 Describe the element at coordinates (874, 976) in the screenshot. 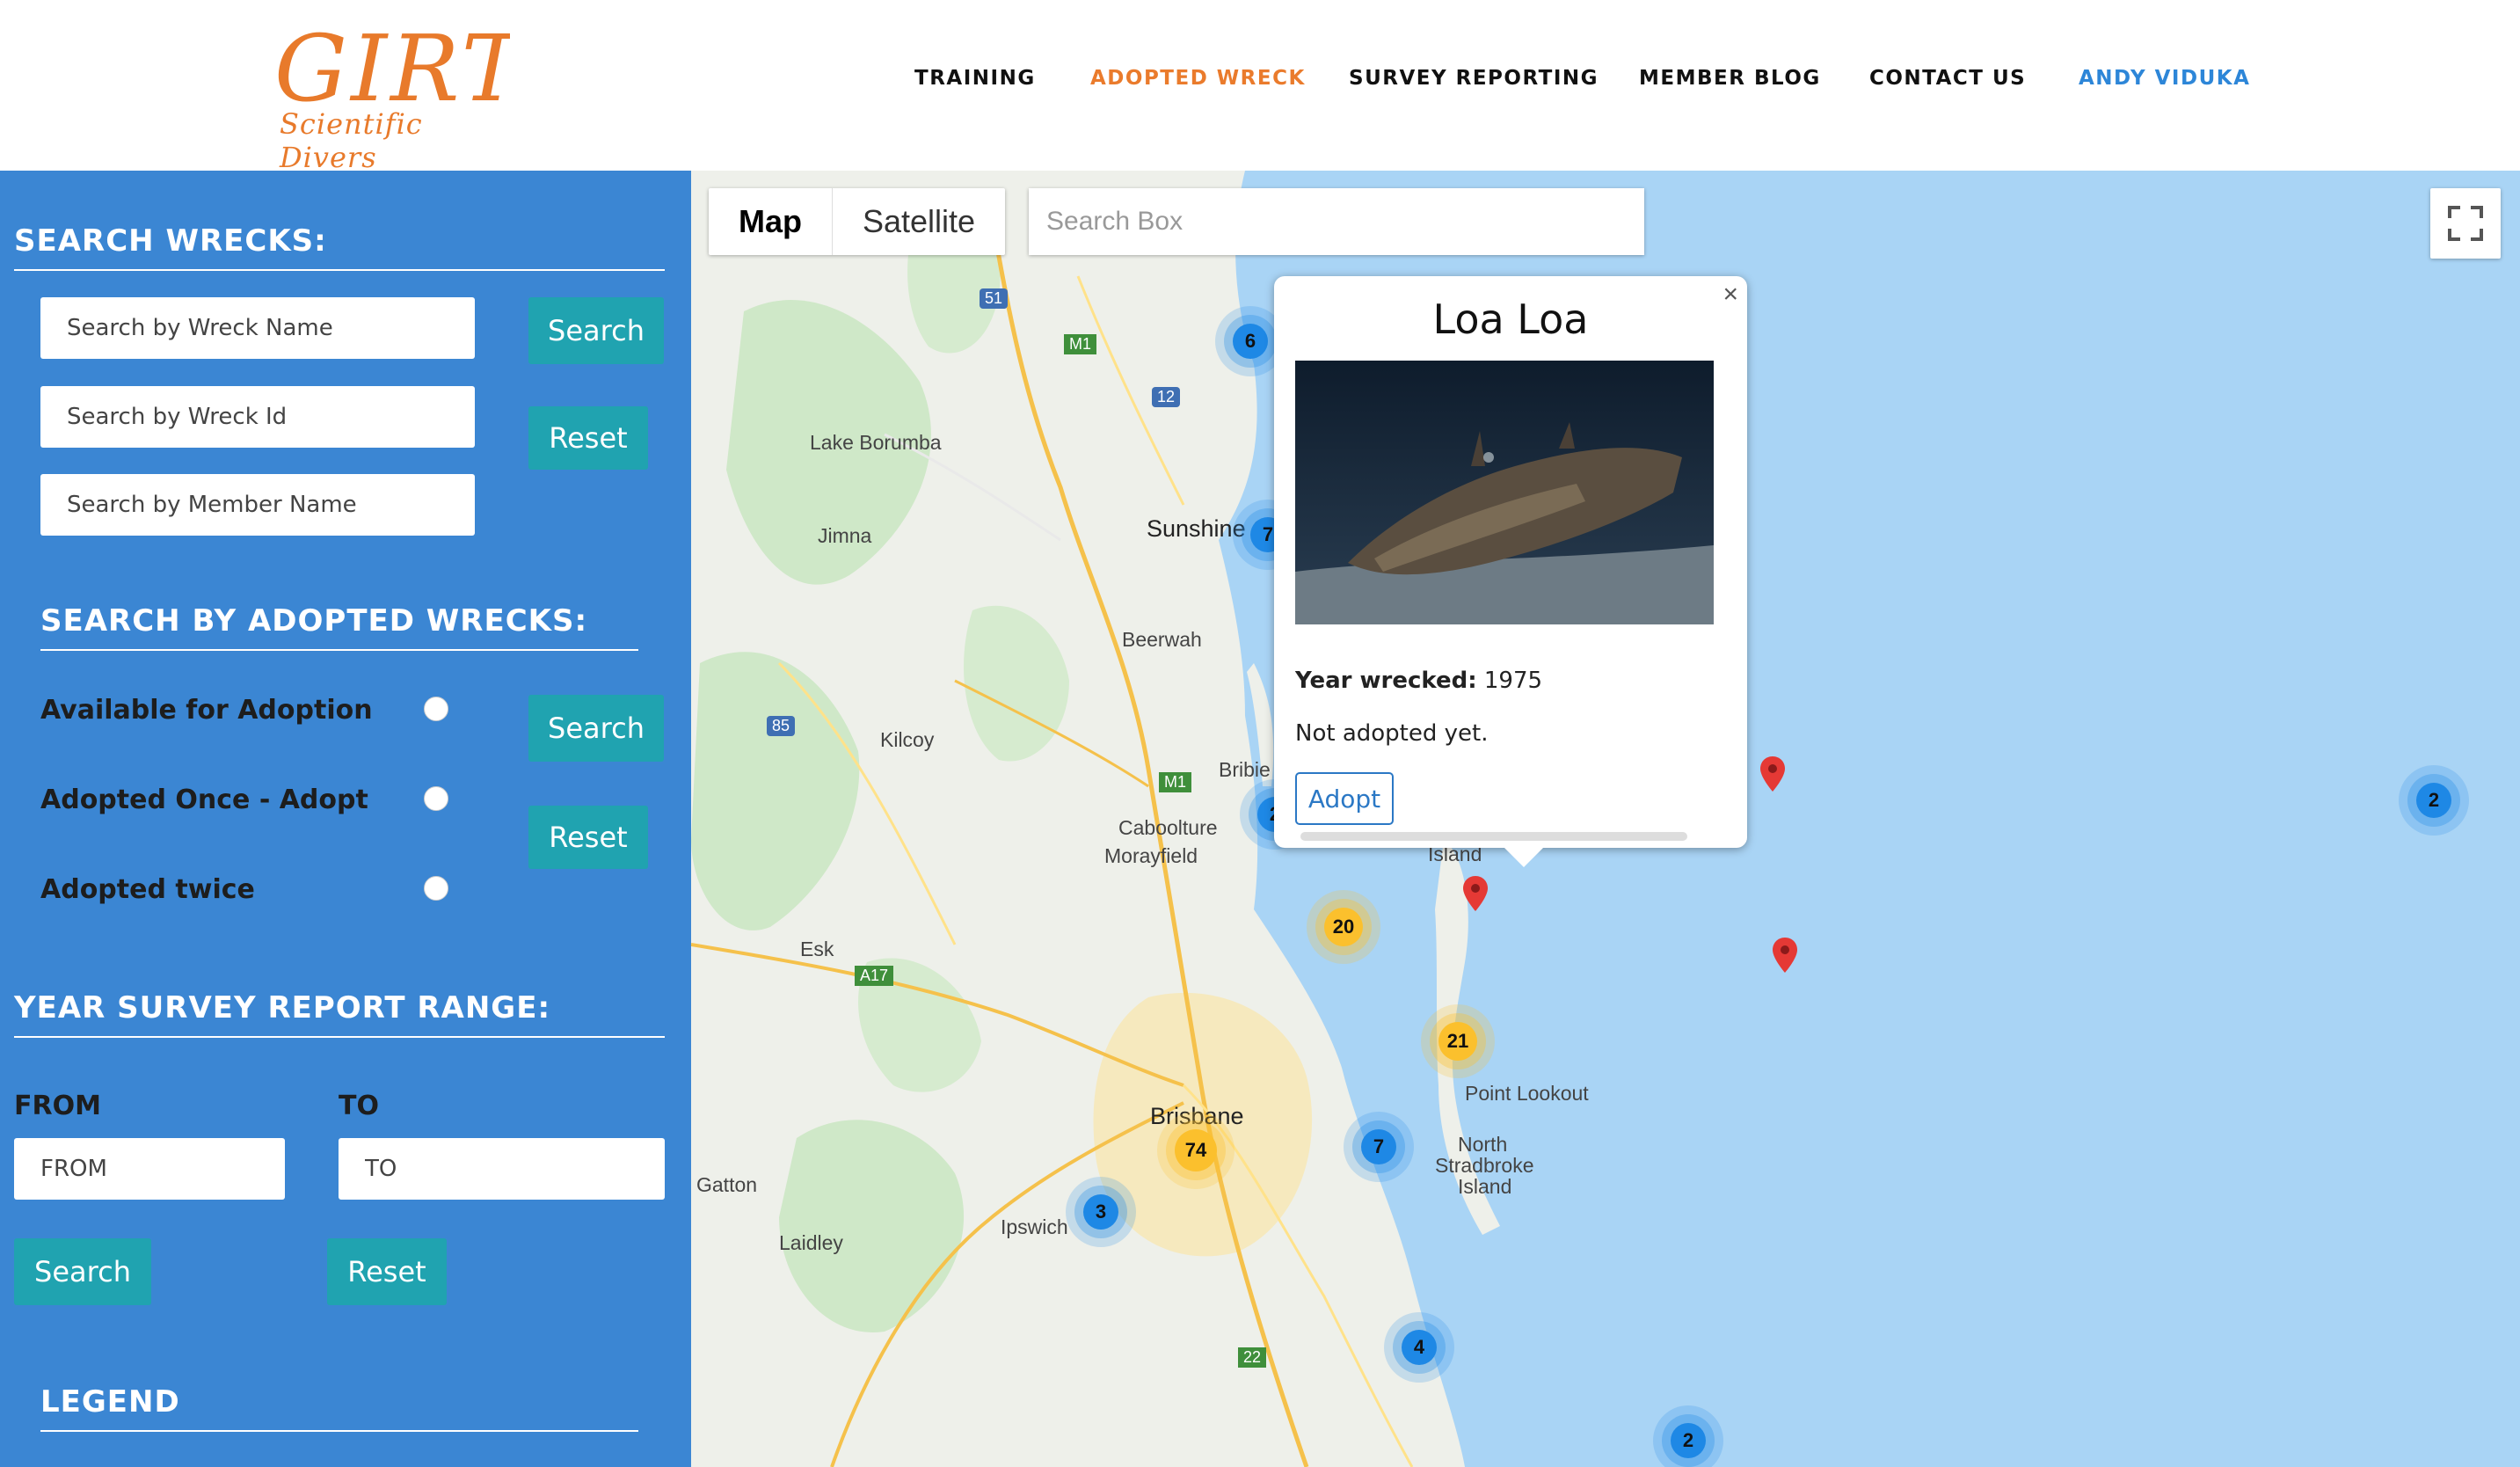

I see `road-shield: A17` at that location.